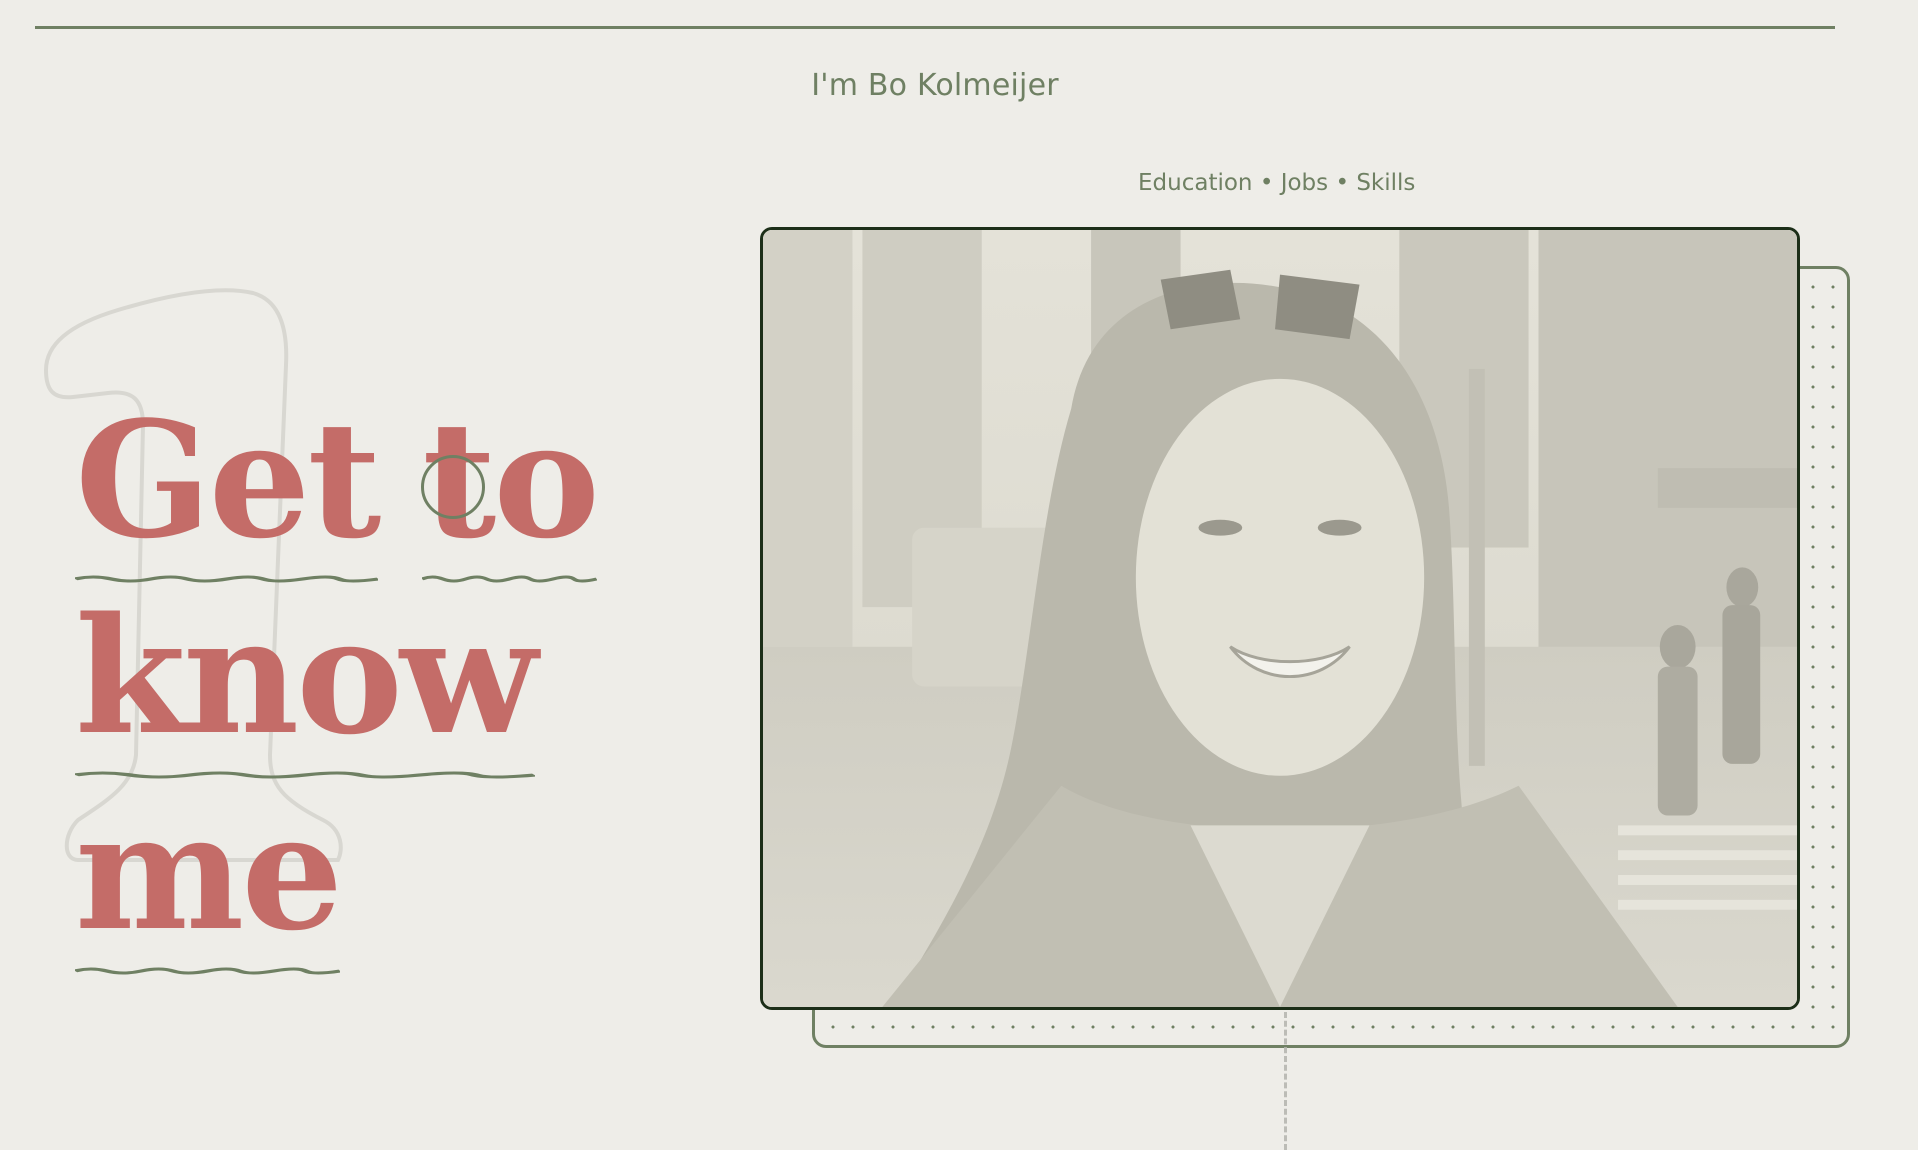  What do you see at coordinates (453, 487) in the screenshot?
I see `cursor-circle` at bounding box center [453, 487].